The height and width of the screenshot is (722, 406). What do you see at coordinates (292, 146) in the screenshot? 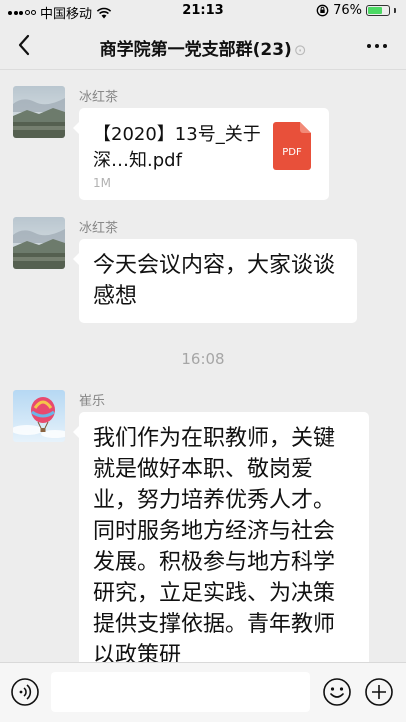
I see `pdf-file-icon: PDF` at bounding box center [292, 146].